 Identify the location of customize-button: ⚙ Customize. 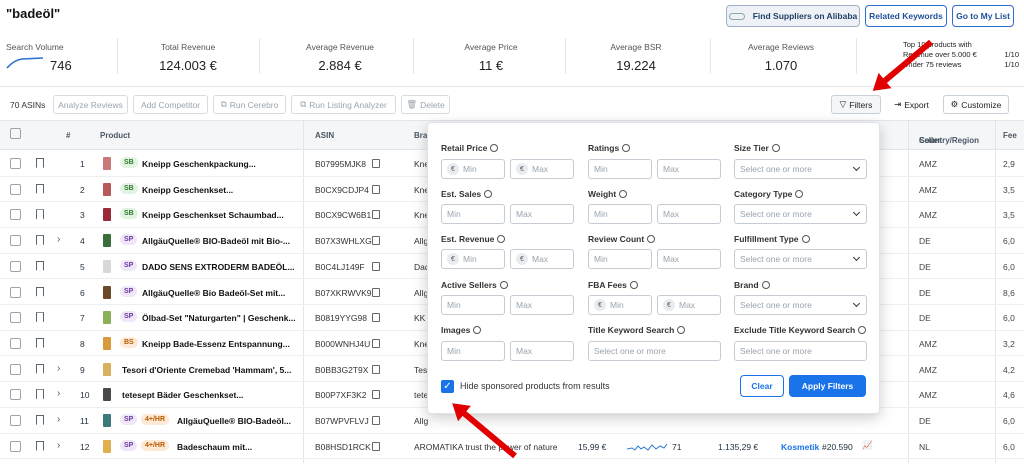
(976, 104).